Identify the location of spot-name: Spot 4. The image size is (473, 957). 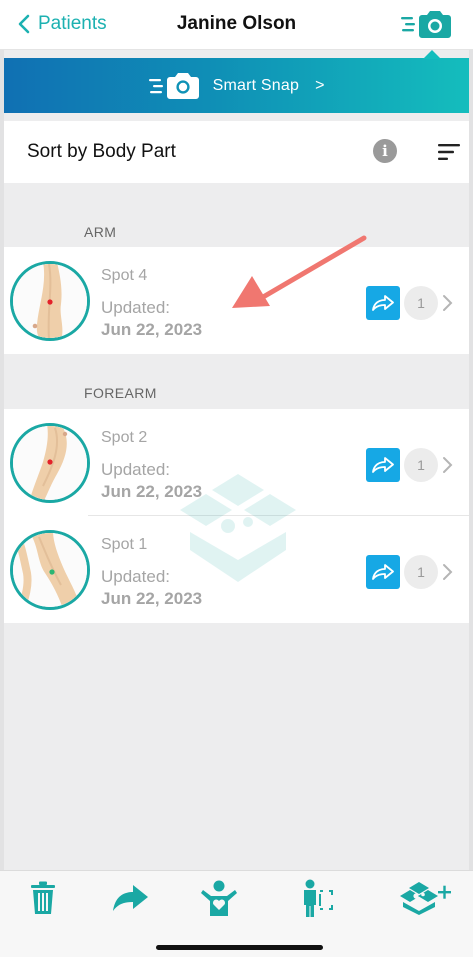
(124, 275).